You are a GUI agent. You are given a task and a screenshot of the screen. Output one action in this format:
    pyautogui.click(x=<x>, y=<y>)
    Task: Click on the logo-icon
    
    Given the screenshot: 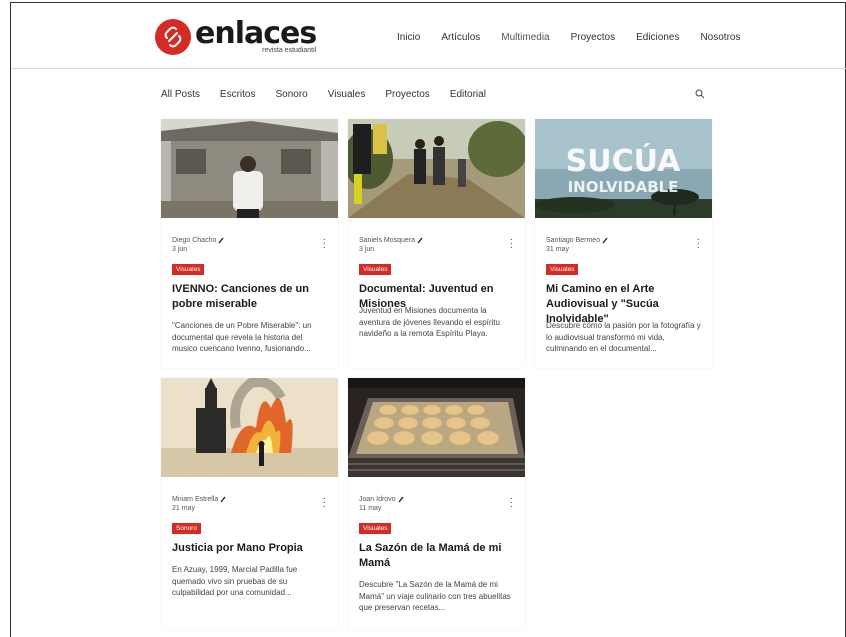 What is the action you would take?
    pyautogui.click(x=173, y=37)
    